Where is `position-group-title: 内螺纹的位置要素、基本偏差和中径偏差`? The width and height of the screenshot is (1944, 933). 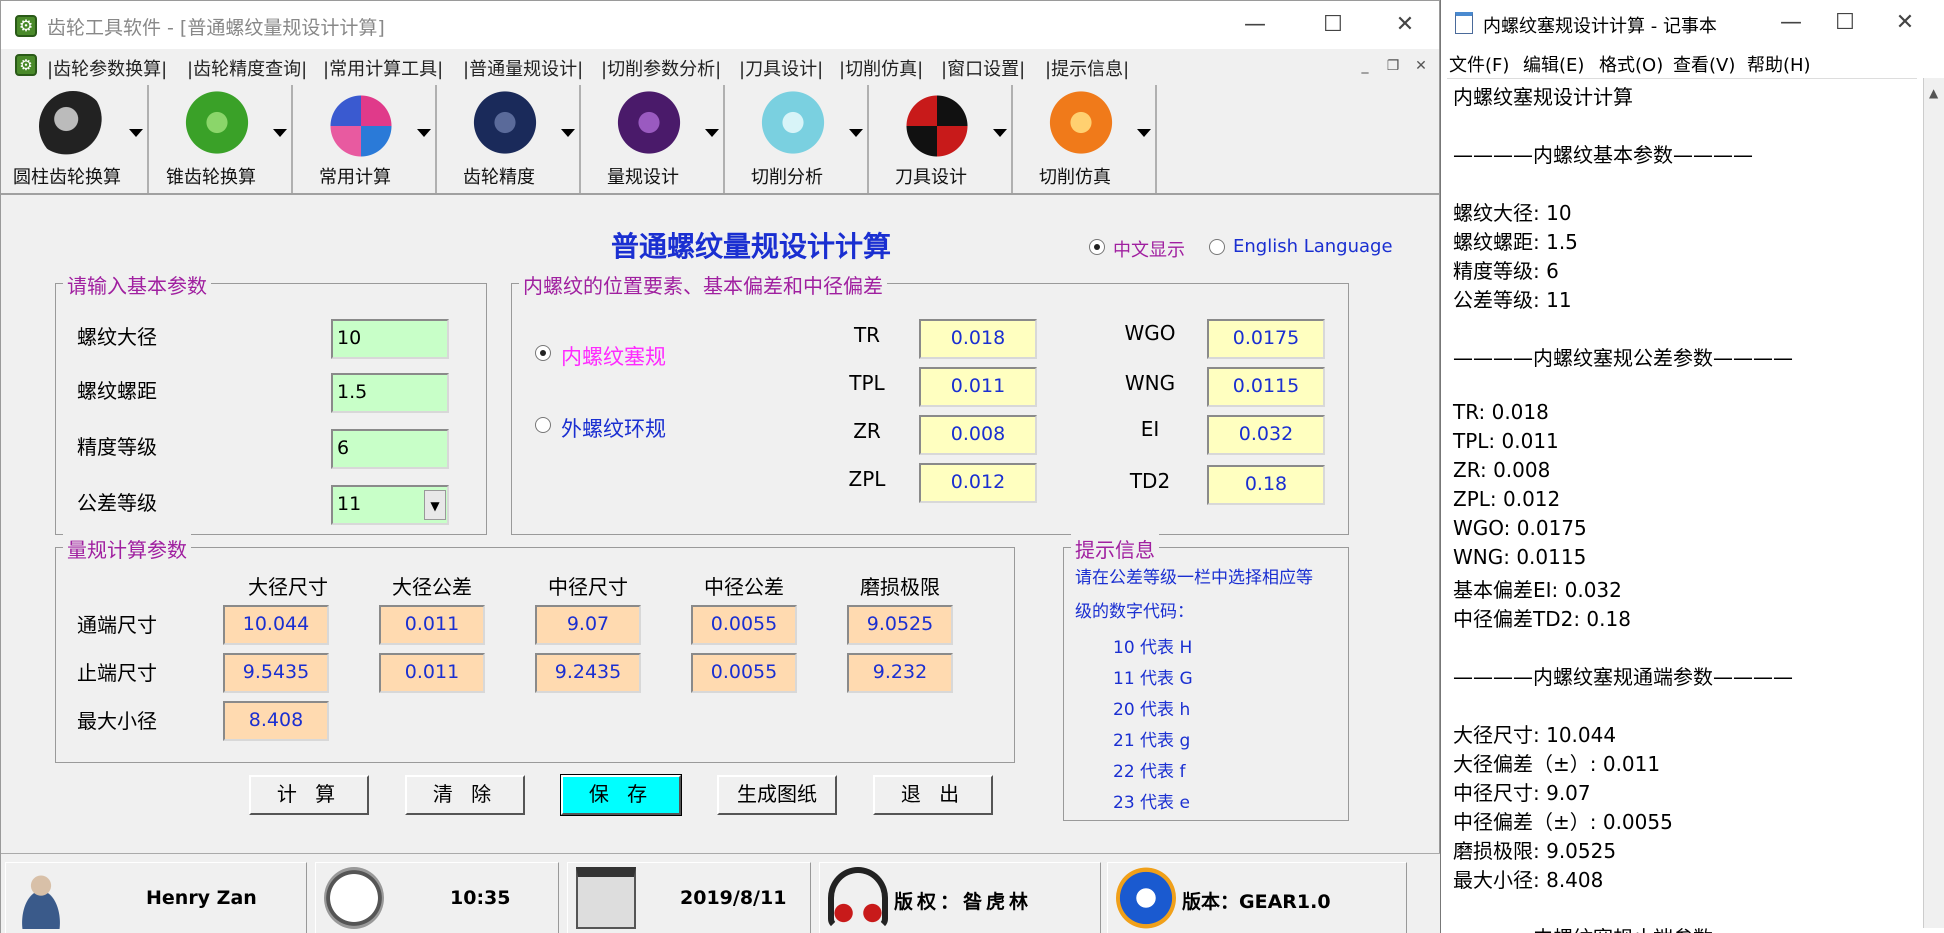
position-group-title: 内螺纹的位置要素、基本偏差和中径偏差 is located at coordinates (703, 284).